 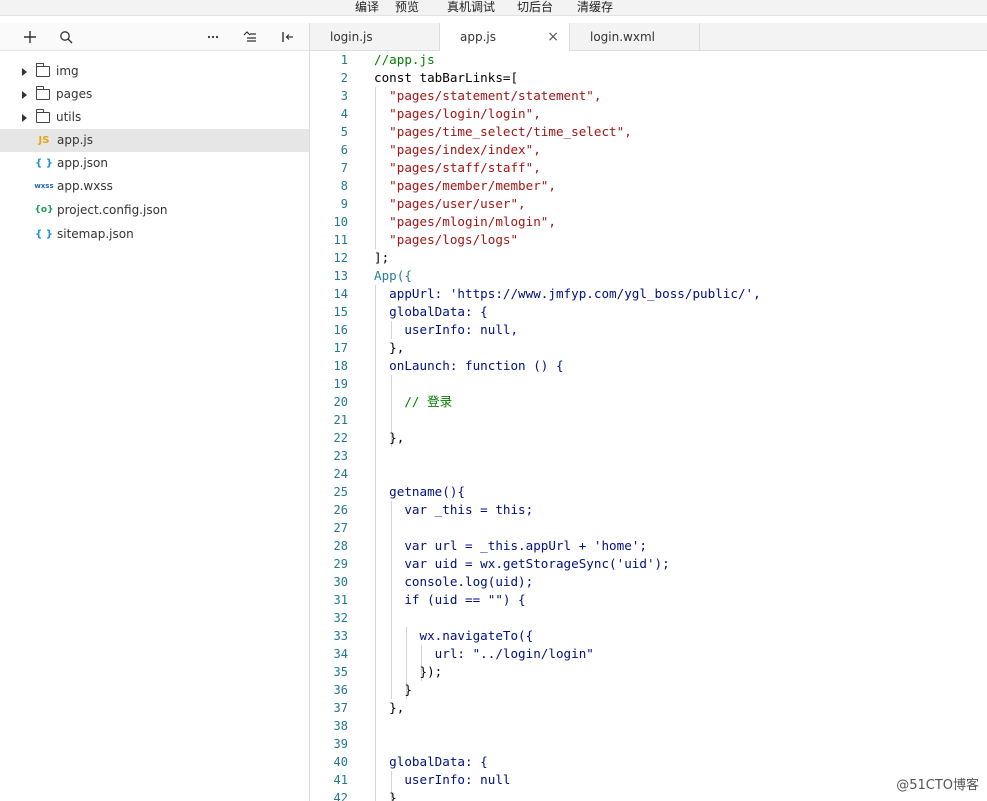 What do you see at coordinates (553, 37) in the screenshot?
I see `close-icon: ×` at bounding box center [553, 37].